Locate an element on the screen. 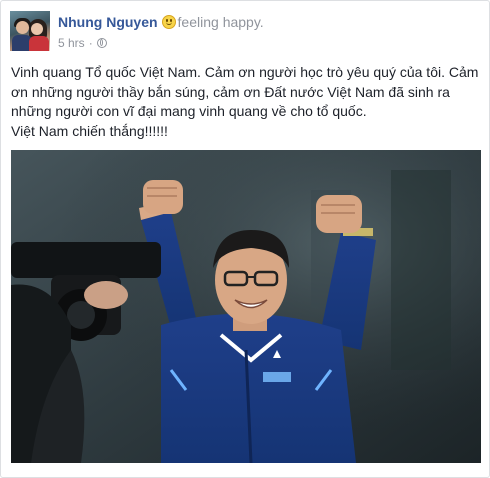 This screenshot has width=490, height=478. post-paragraph: Việt Nam chiến thắng!!!!!! is located at coordinates (89, 130).